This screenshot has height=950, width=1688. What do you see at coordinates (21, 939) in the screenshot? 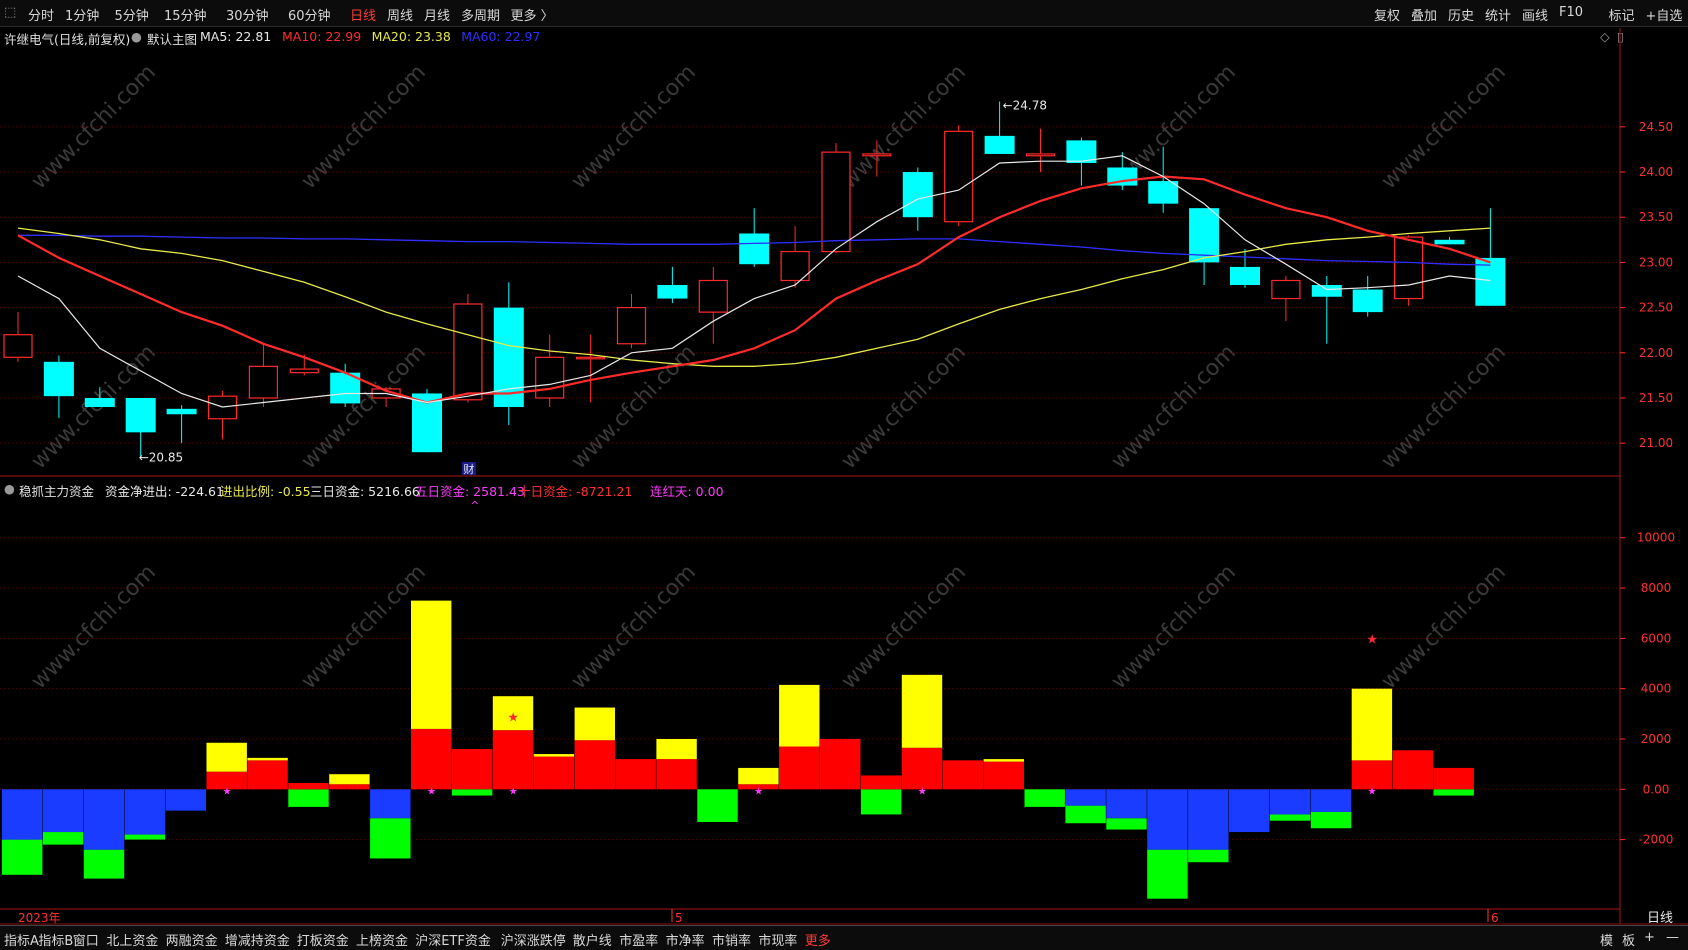
I see `bottom-tab: 指标A` at bounding box center [21, 939].